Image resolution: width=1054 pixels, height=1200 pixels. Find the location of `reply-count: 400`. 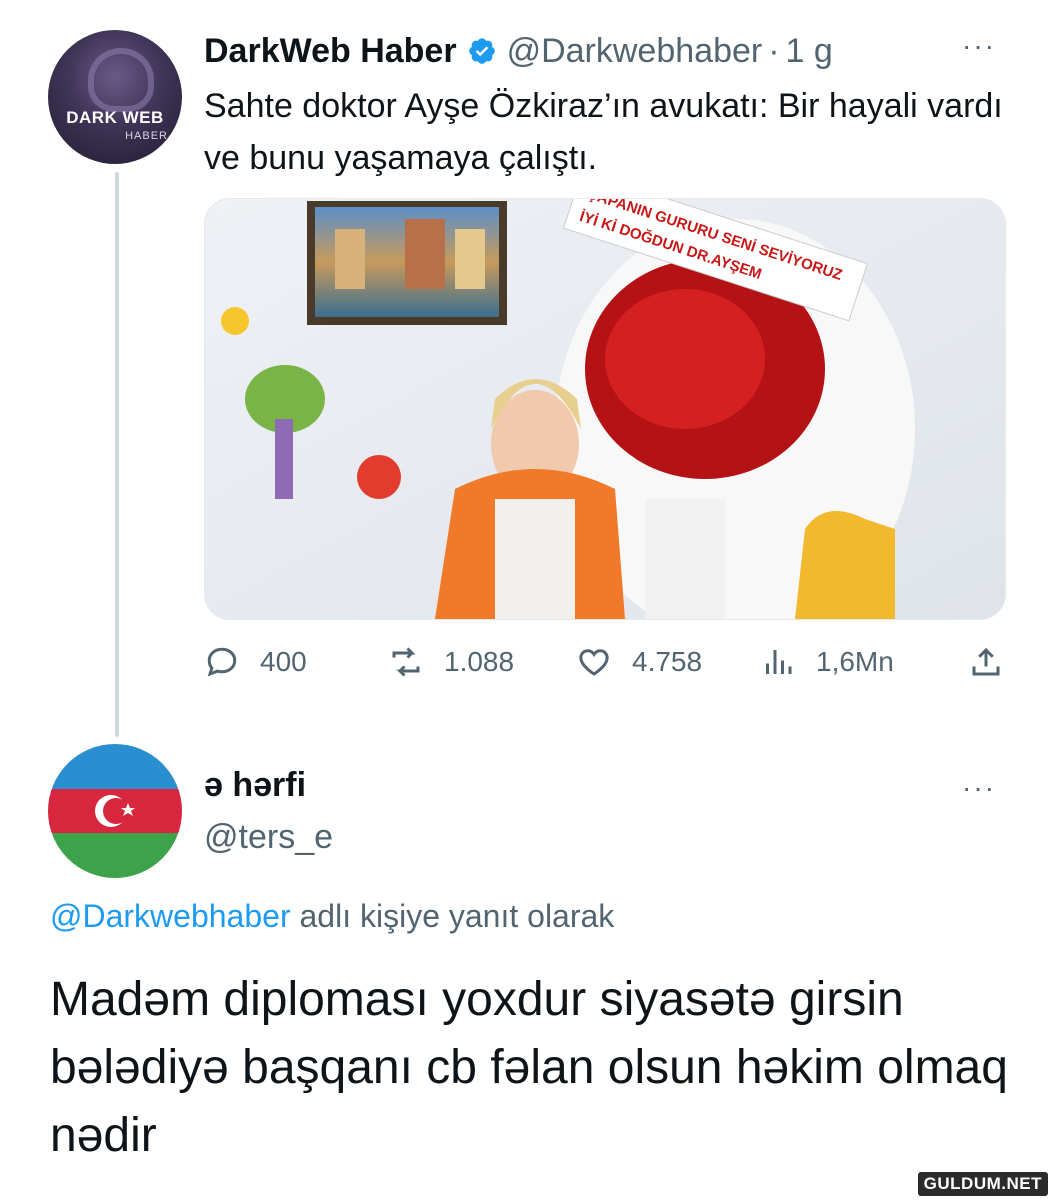

reply-count: 400 is located at coordinates (283, 661).